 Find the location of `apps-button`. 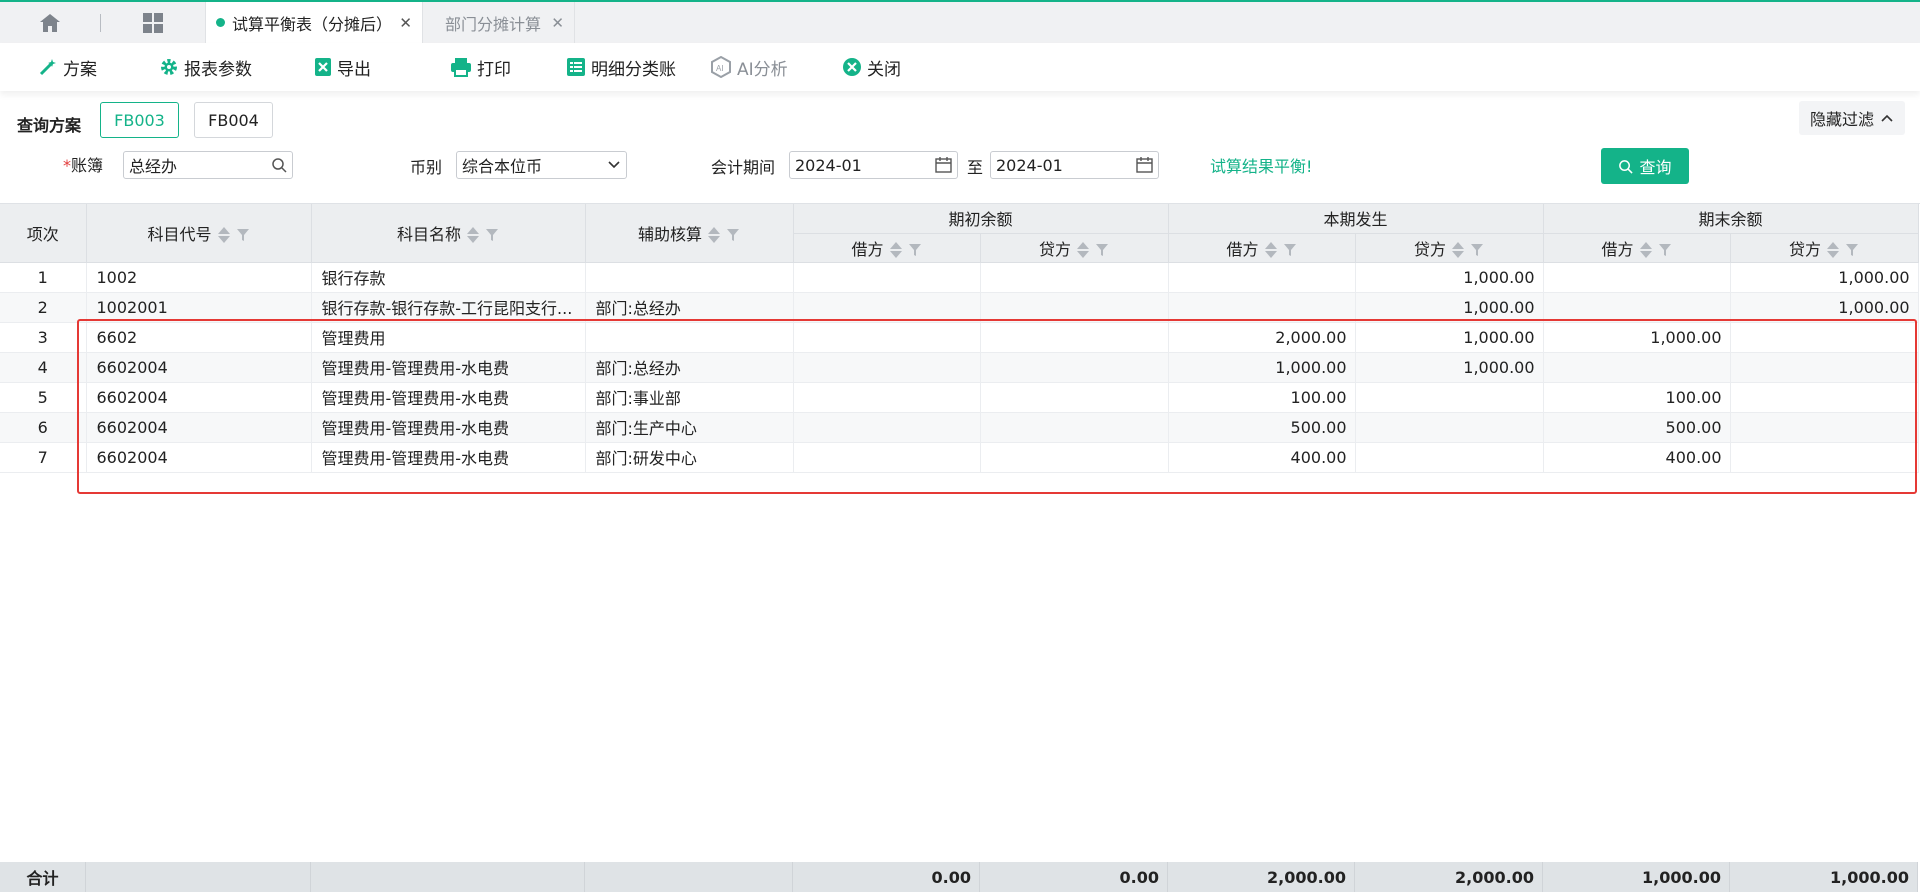

apps-button is located at coordinates (153, 22).